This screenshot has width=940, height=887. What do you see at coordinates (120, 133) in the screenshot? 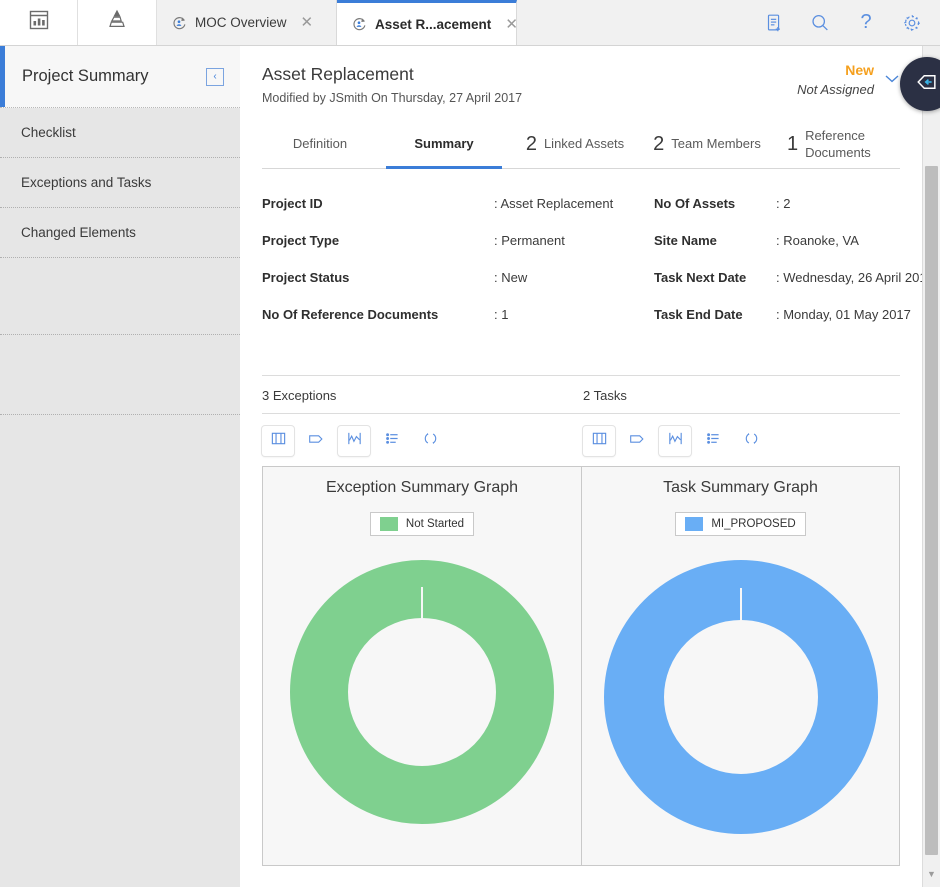
I see `sidebar-item-checklist: Checklist` at bounding box center [120, 133].